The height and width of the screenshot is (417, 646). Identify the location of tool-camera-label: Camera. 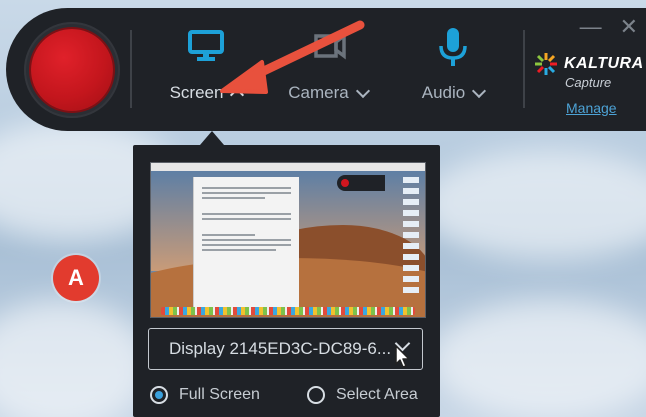
(318, 92).